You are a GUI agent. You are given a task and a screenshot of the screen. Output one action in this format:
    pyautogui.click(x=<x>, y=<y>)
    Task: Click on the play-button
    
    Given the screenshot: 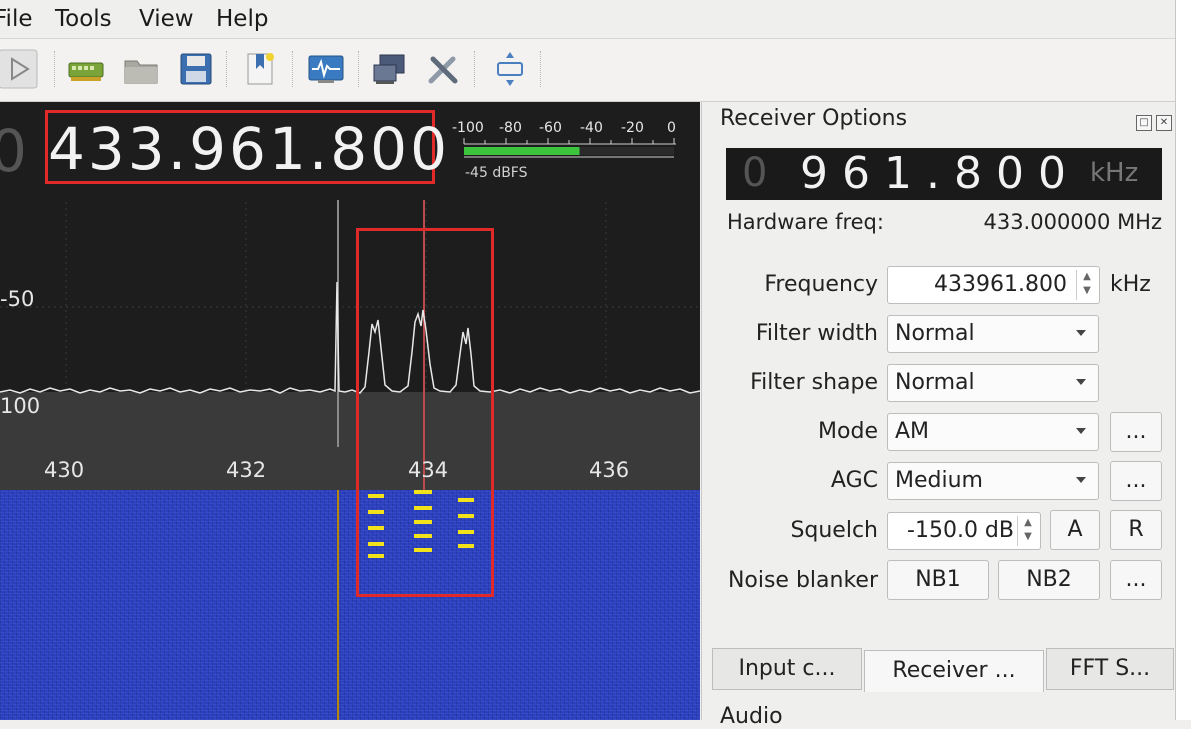 What is the action you would take?
    pyautogui.click(x=20, y=69)
    